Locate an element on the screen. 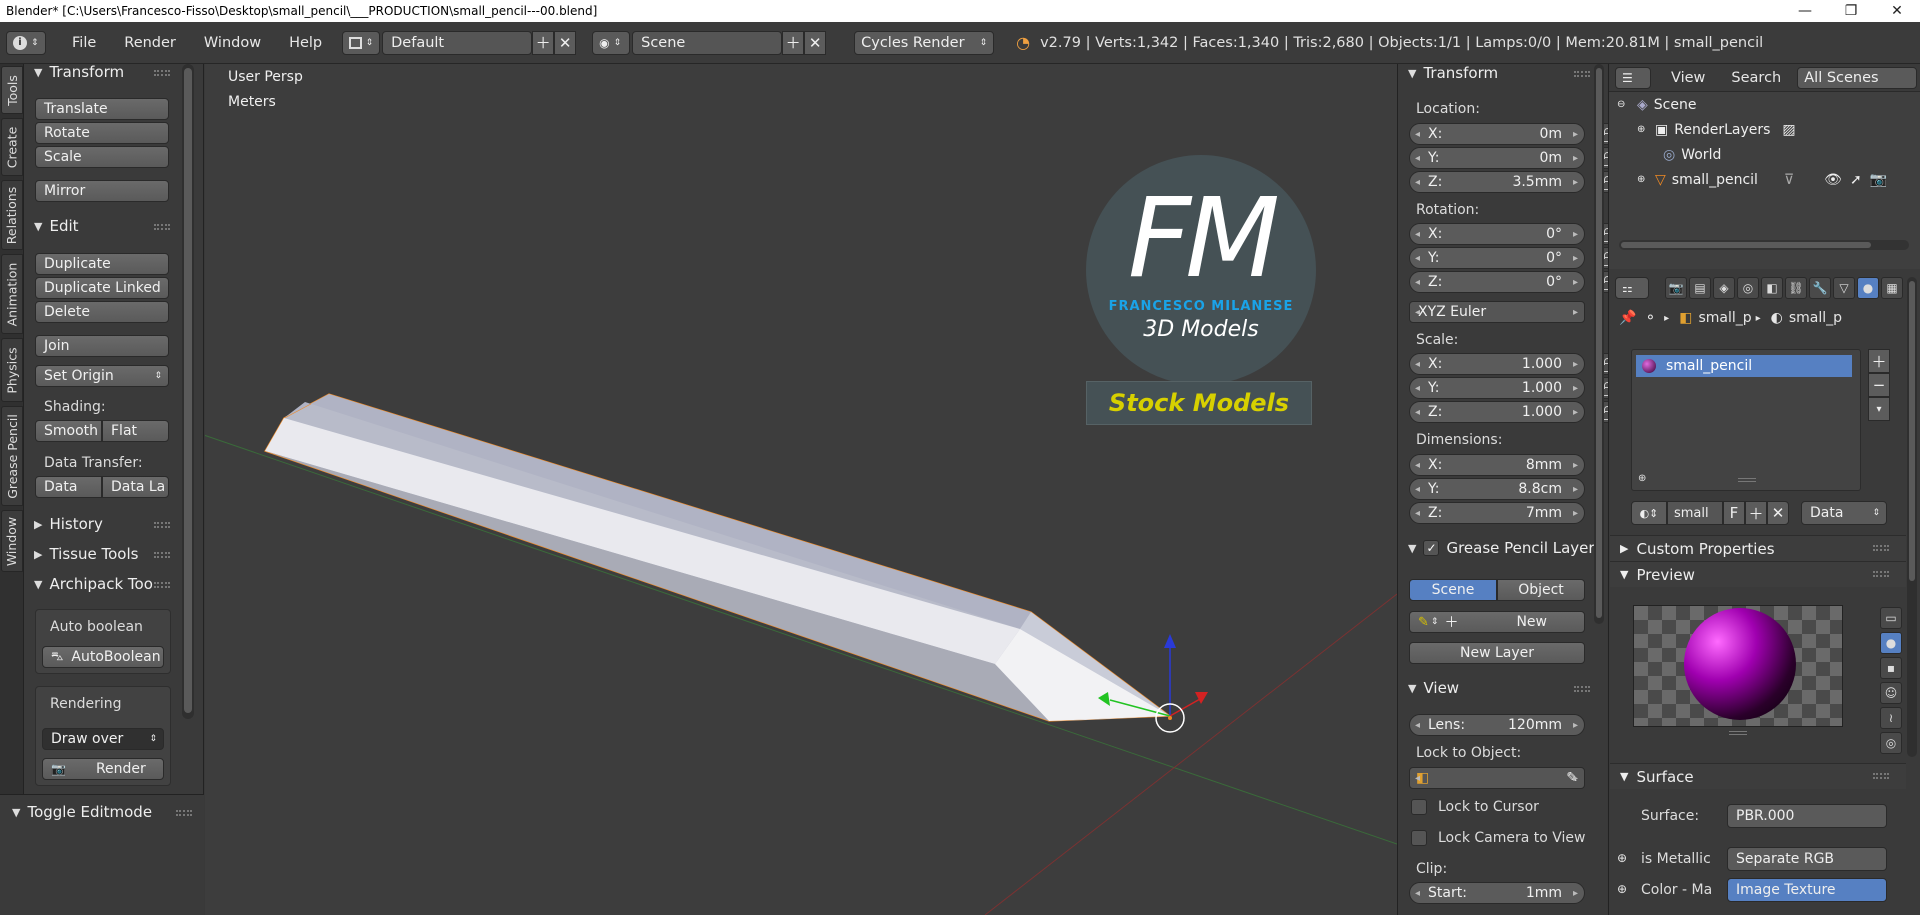  breadcrumb-material: small_p is located at coordinates (1815, 318).